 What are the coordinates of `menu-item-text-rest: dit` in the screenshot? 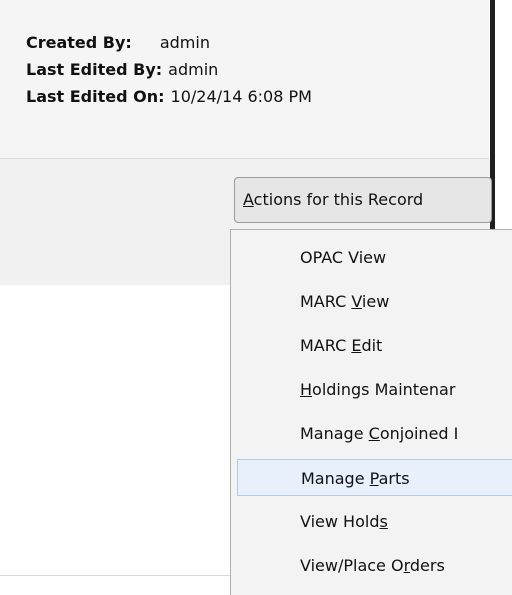 It's located at (372, 345).